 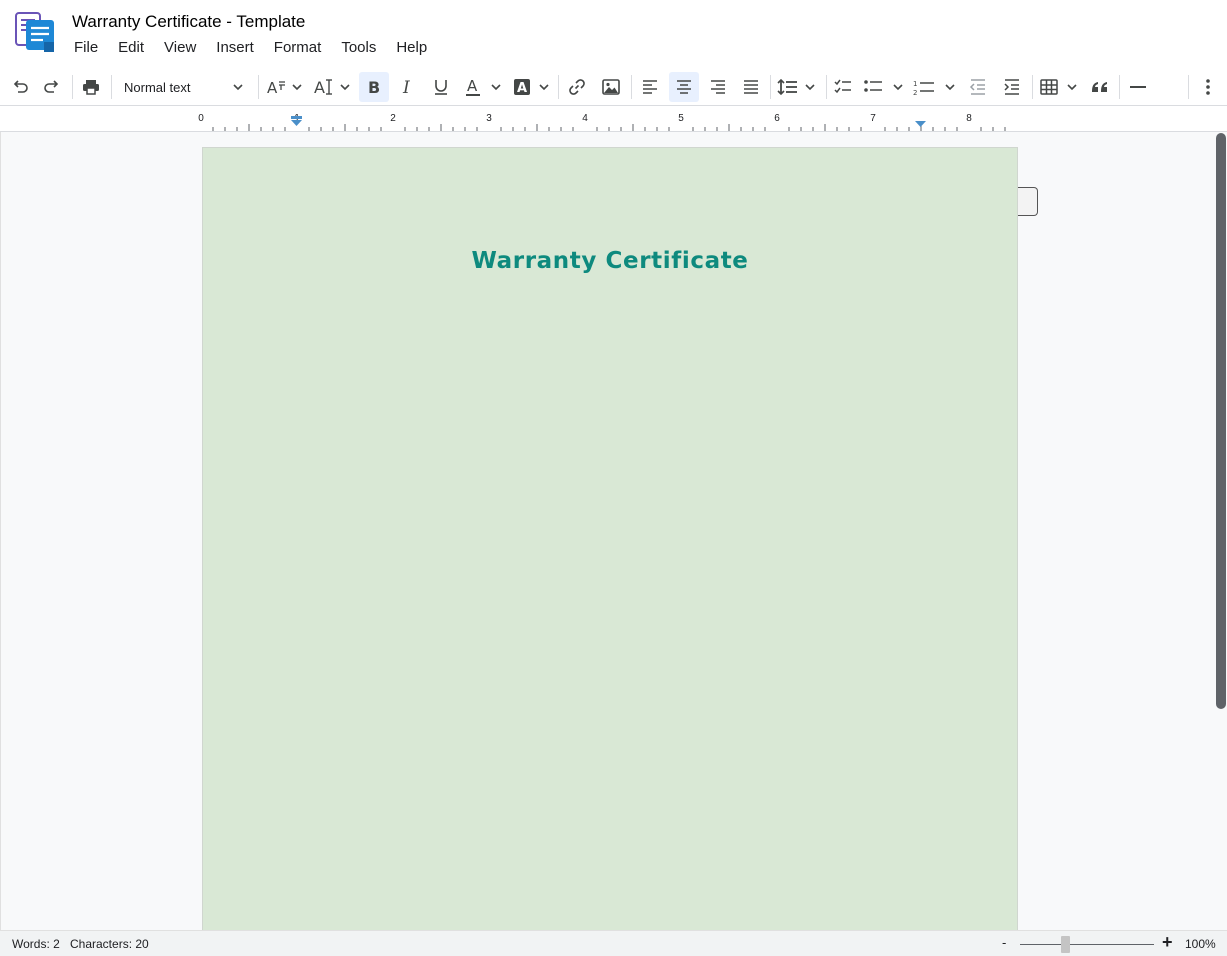 What do you see at coordinates (296, 121) in the screenshot?
I see `left-indent-marker` at bounding box center [296, 121].